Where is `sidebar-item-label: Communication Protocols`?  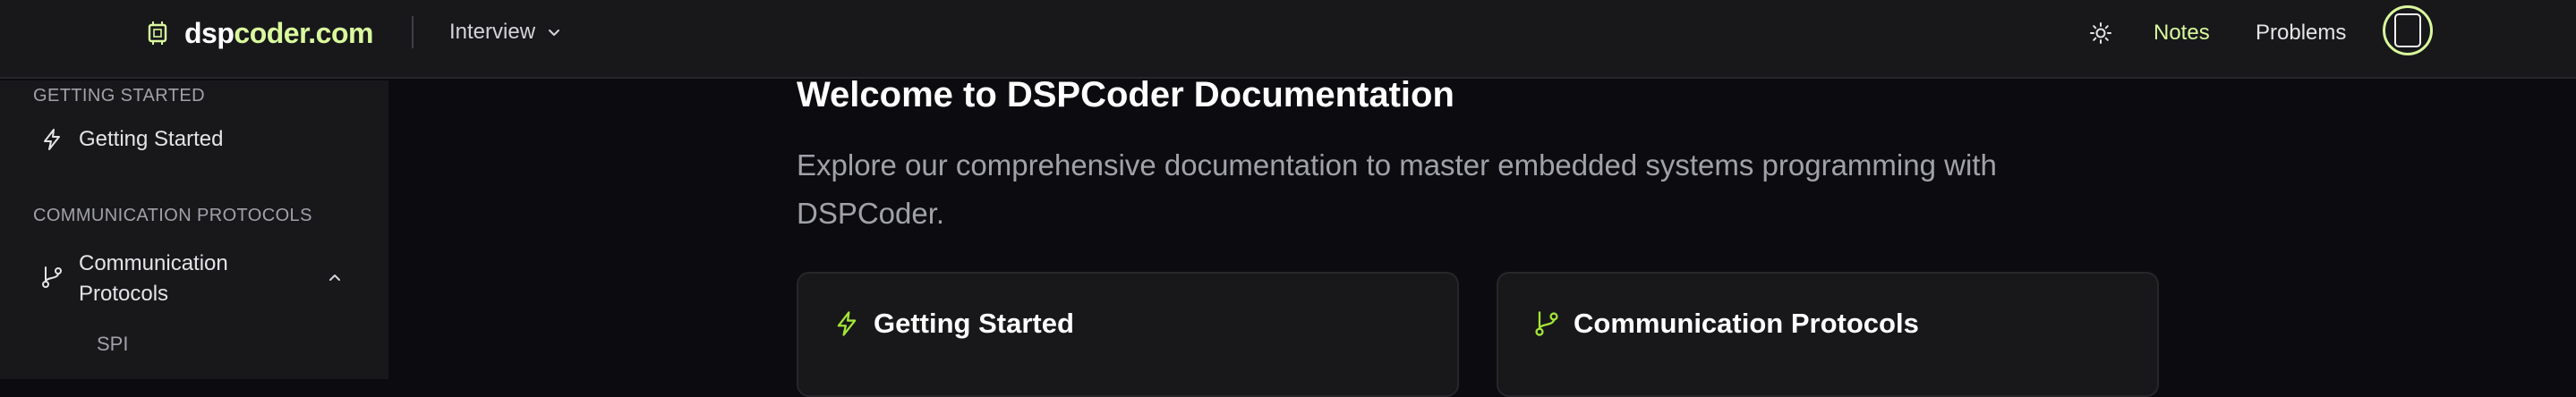 sidebar-item-label: Communication Protocols is located at coordinates (153, 278).